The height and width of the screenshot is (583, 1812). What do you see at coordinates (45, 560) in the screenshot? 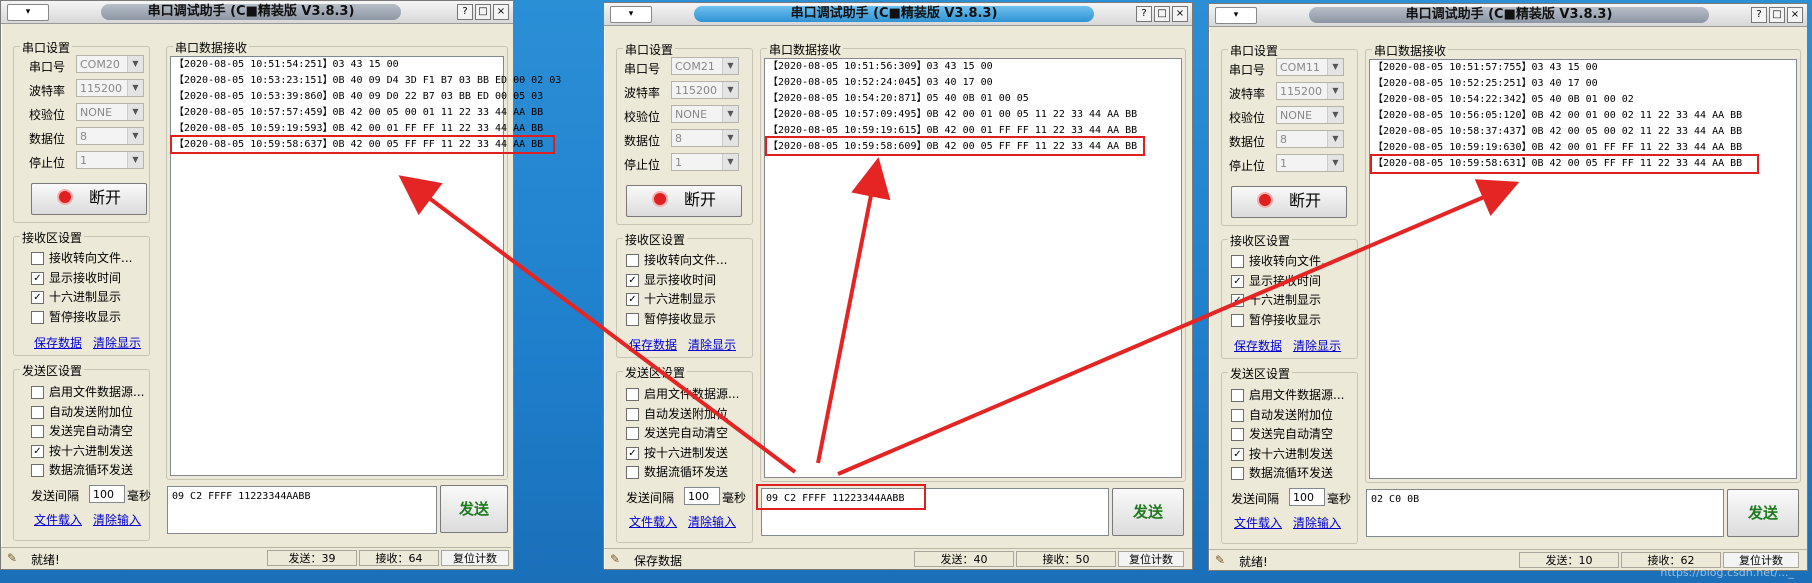
I see `status-text: 就绪!` at bounding box center [45, 560].